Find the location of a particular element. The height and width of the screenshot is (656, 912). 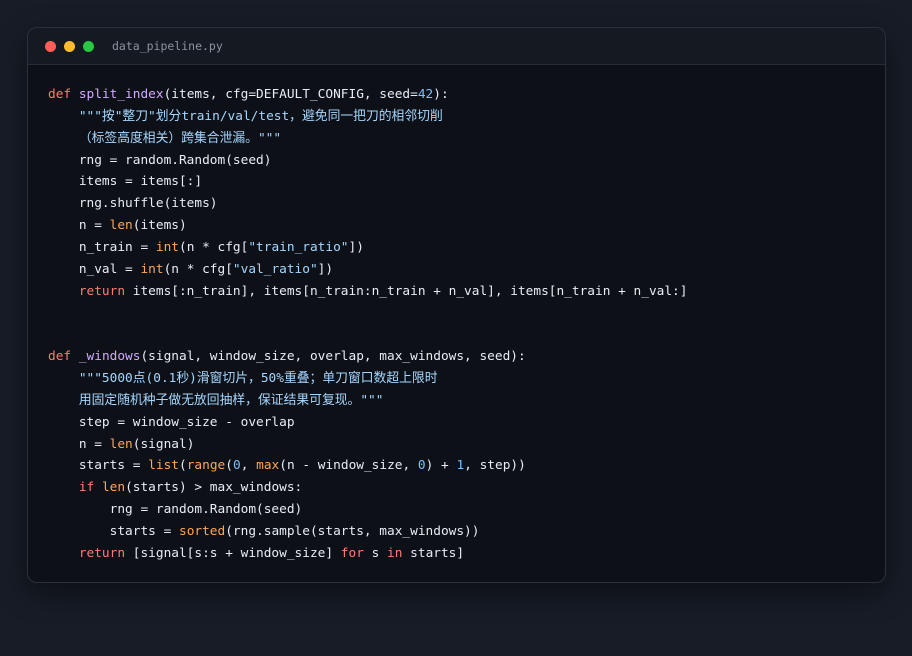

code-token: rng.shuffle(items) is located at coordinates (133, 204).